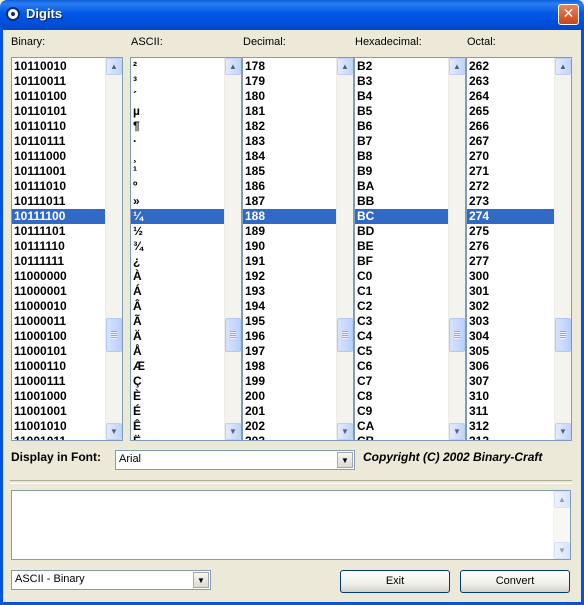 This screenshot has width=584, height=605. I want to click on list-item: 194, so click(289, 306).